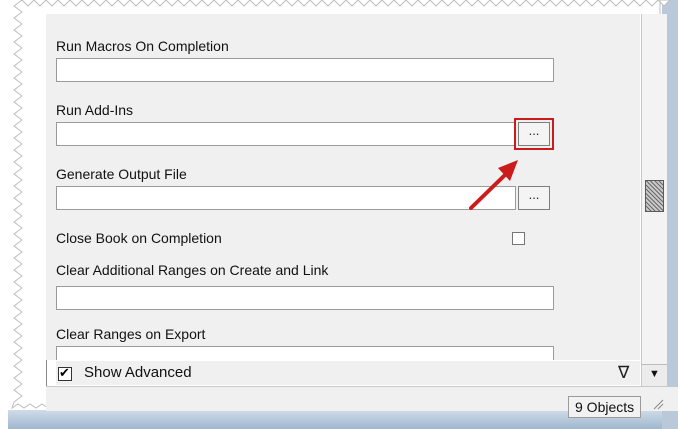 The width and height of the screenshot is (678, 429). I want to click on check-mark-icon: ✔, so click(64, 372).